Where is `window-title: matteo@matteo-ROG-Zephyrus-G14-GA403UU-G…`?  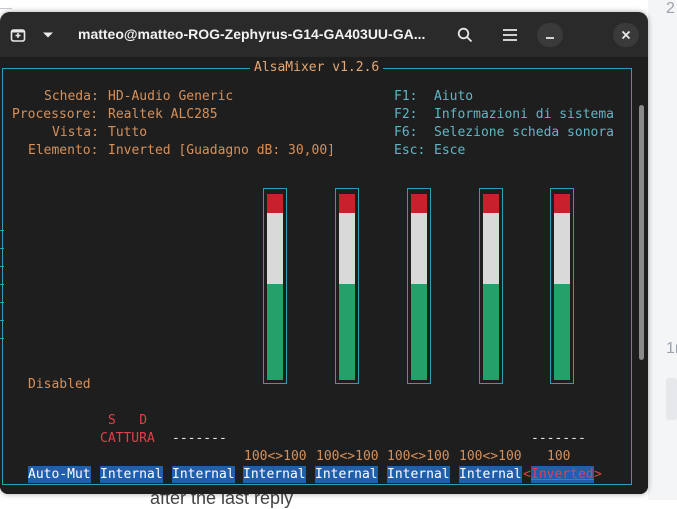
window-title: matteo@matteo-ROG-Zephyrus-G14-GA403UU-G… is located at coordinates (252, 34).